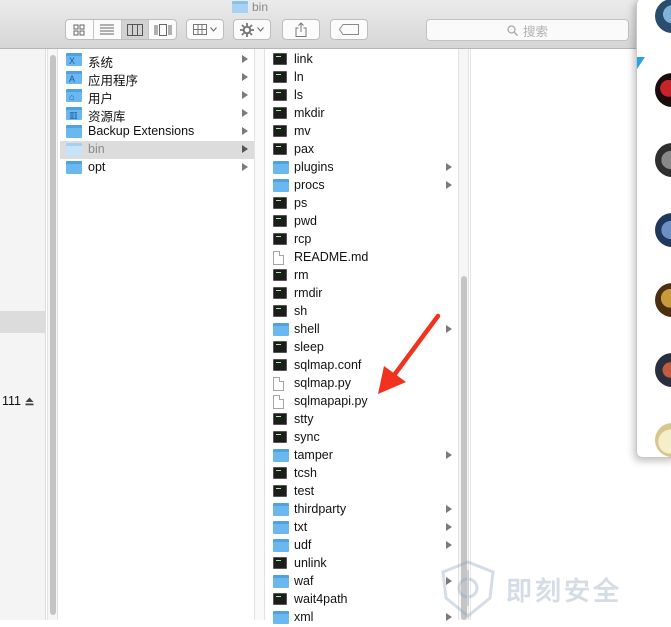  Describe the element at coordinates (301, 29) in the screenshot. I see `share-button` at that location.